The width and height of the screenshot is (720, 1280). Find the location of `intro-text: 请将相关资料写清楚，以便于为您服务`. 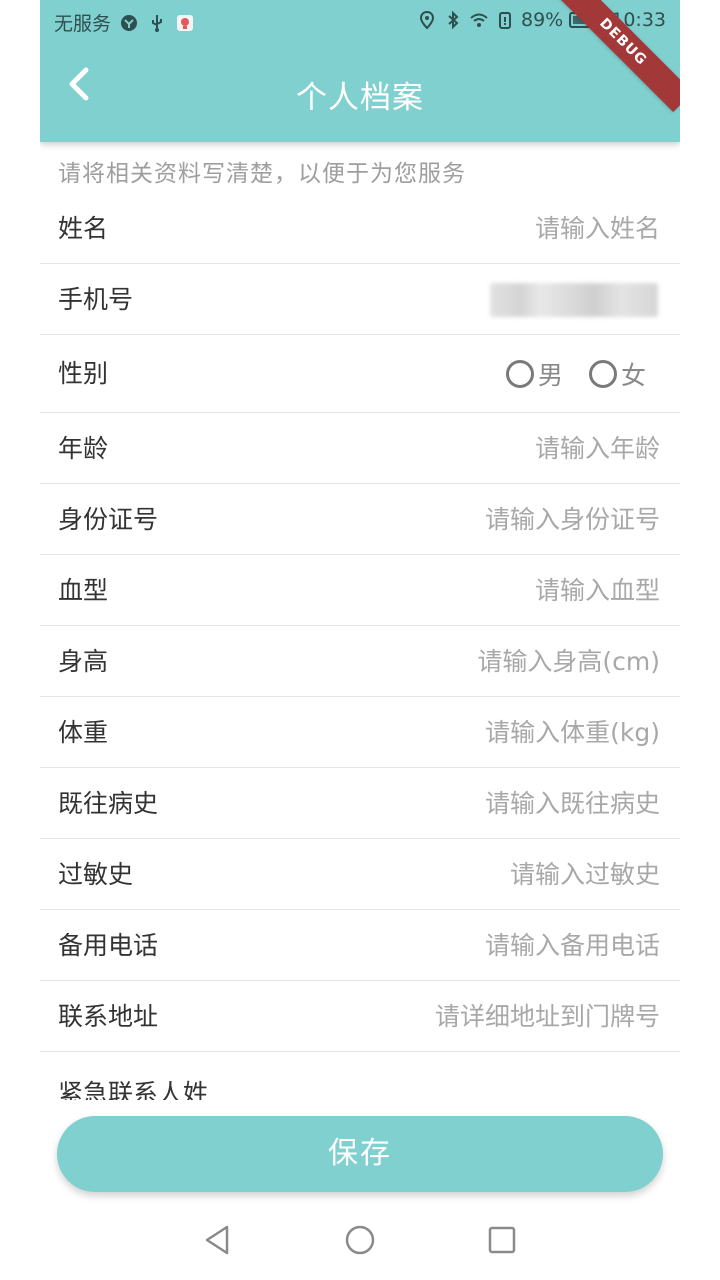

intro-text: 请将相关资料写清楚，以便于为您服务 is located at coordinates (262, 174).